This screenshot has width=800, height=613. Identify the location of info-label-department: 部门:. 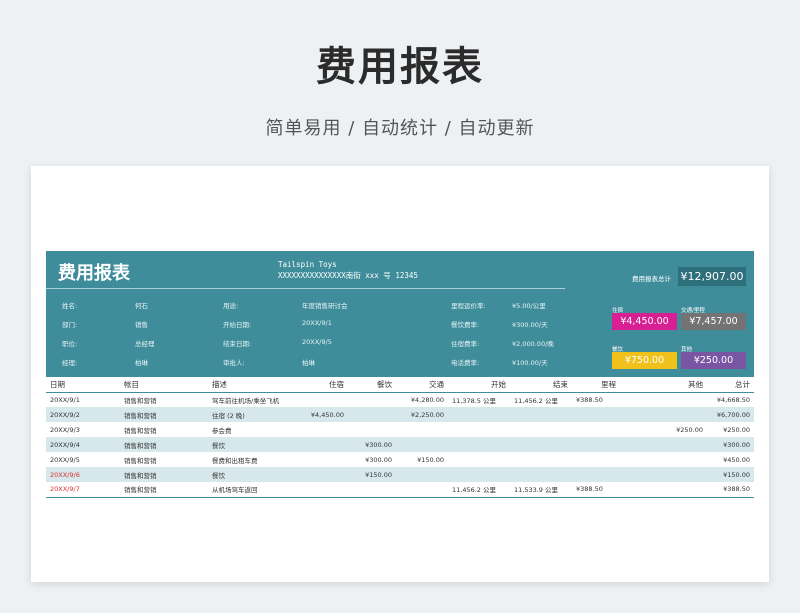
(70, 325).